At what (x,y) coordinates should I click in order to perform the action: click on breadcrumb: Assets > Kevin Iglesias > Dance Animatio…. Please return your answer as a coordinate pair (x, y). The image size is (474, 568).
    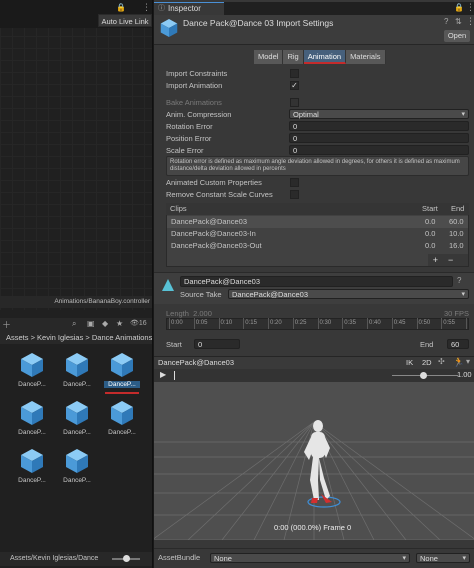
    Looking at the image, I should click on (76, 338).